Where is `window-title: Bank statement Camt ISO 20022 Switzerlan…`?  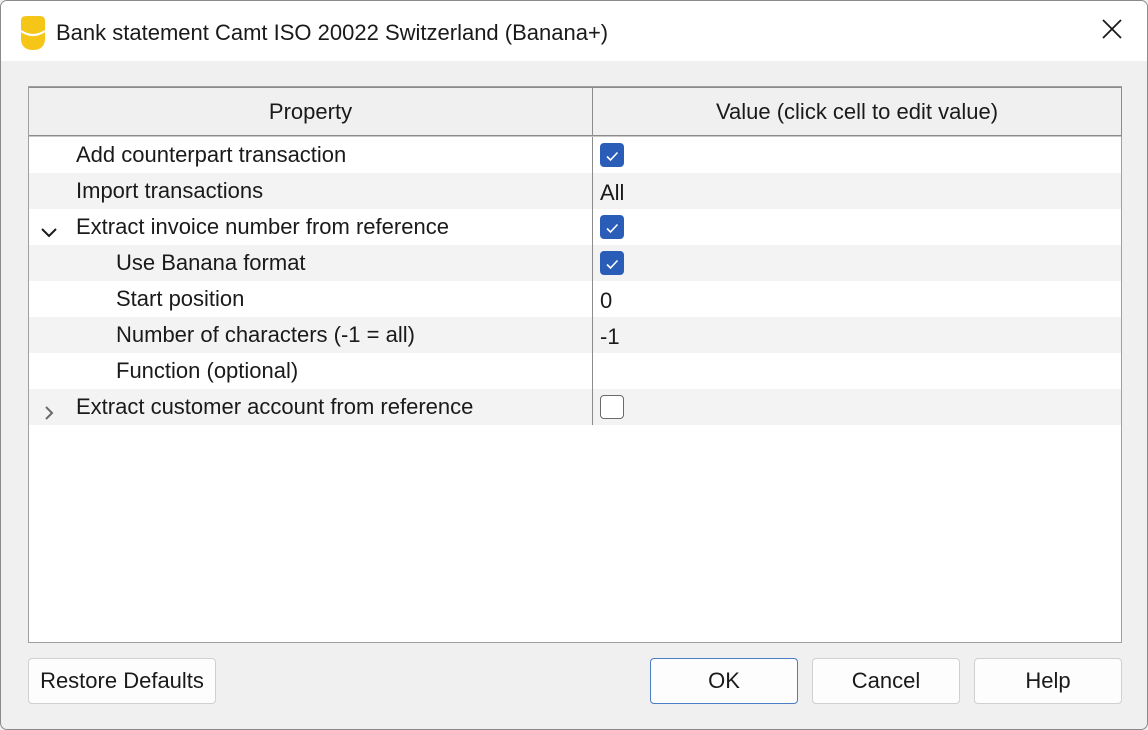 window-title: Bank statement Camt ISO 20022 Switzerlan… is located at coordinates (332, 32).